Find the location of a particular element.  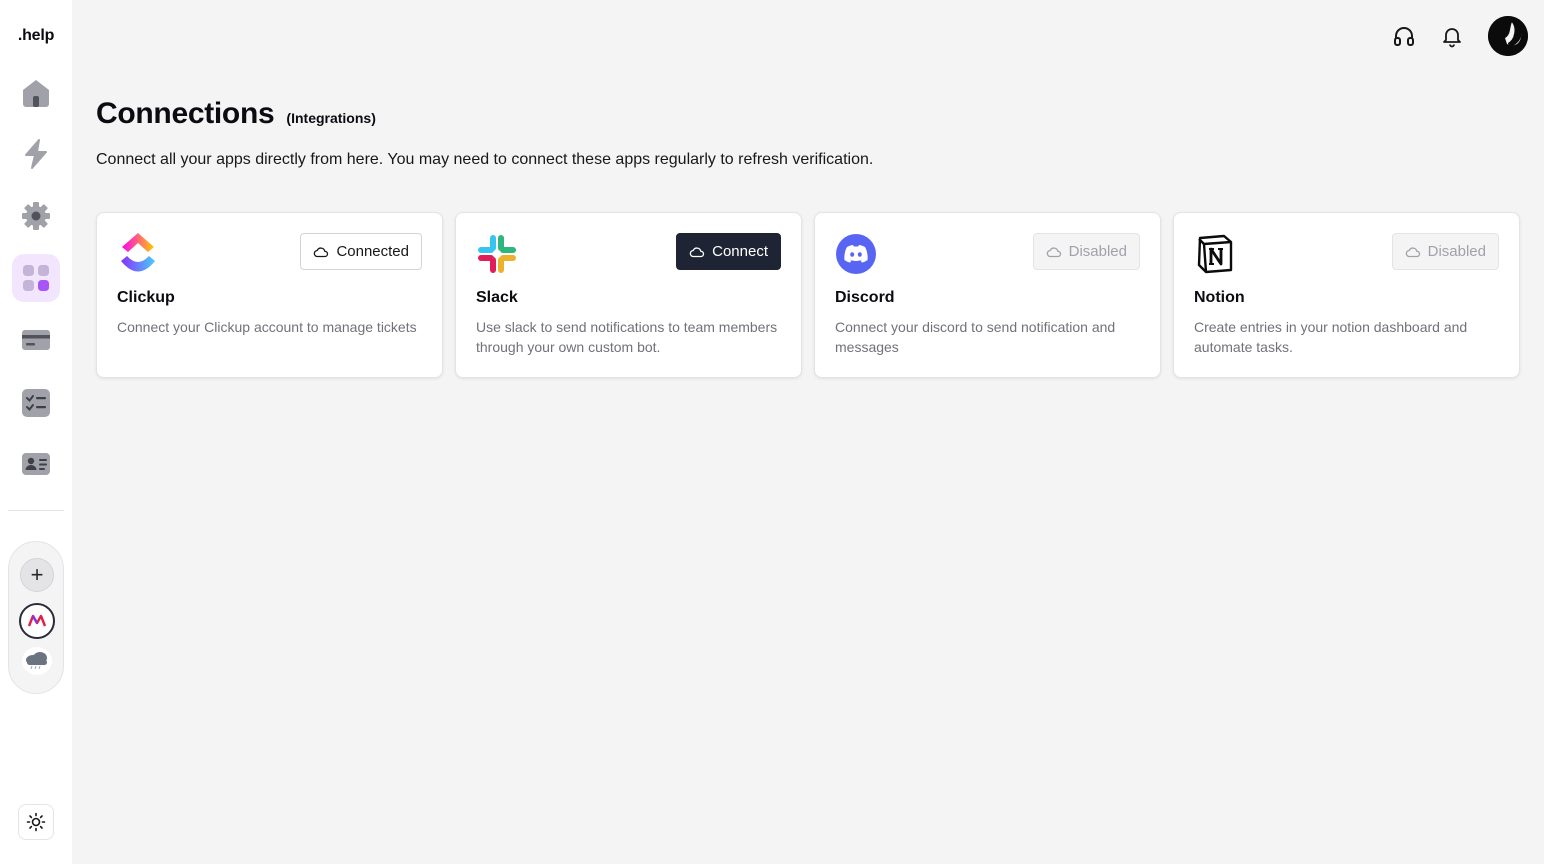

clickup-logo is located at coordinates (138, 254).